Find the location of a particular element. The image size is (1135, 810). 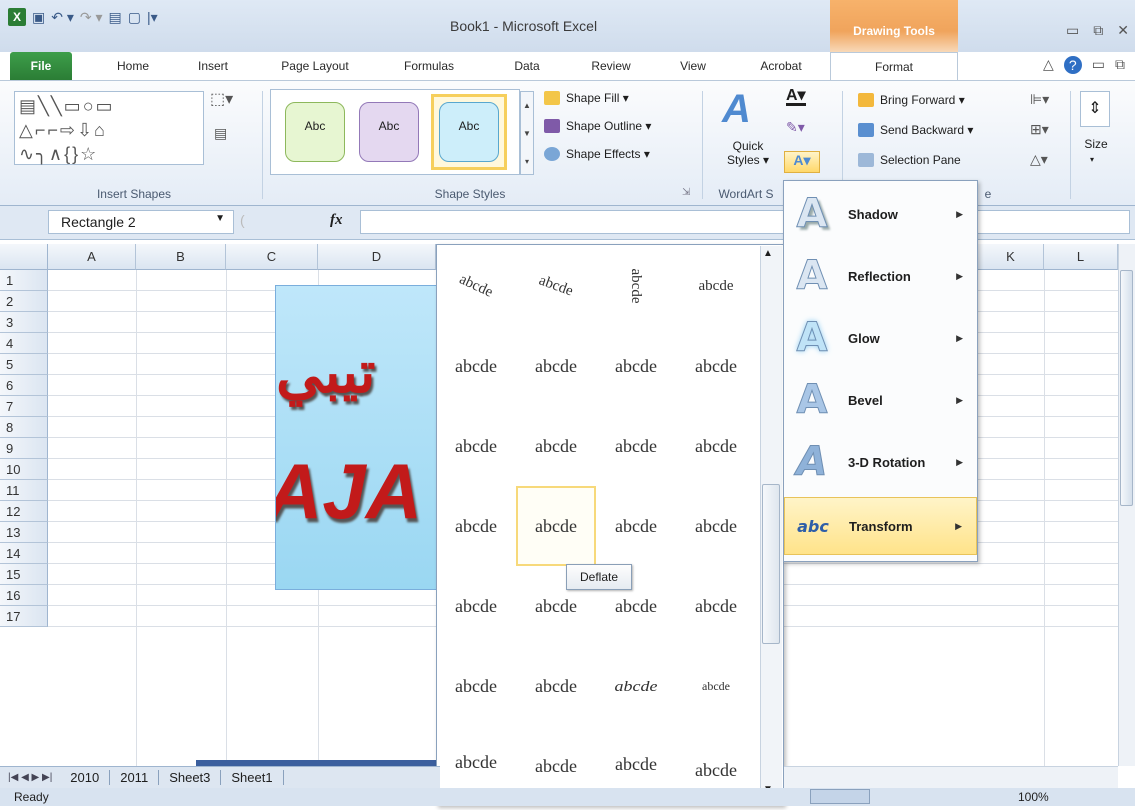

horizontal-scrollbar is located at coordinates (951, 777).